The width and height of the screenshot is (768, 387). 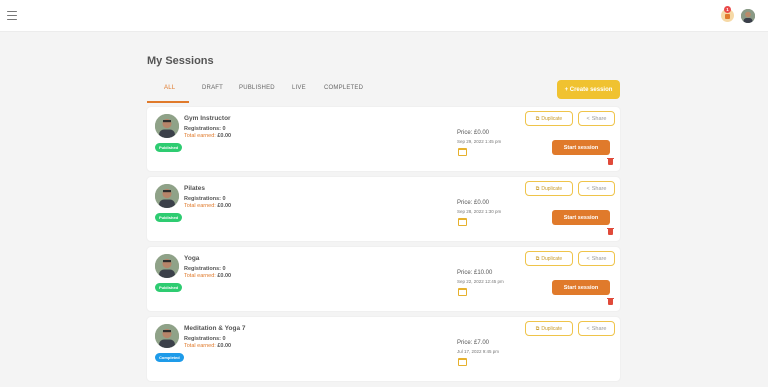 What do you see at coordinates (12, 16) in the screenshot?
I see `hamburger-menu-icon` at bounding box center [12, 16].